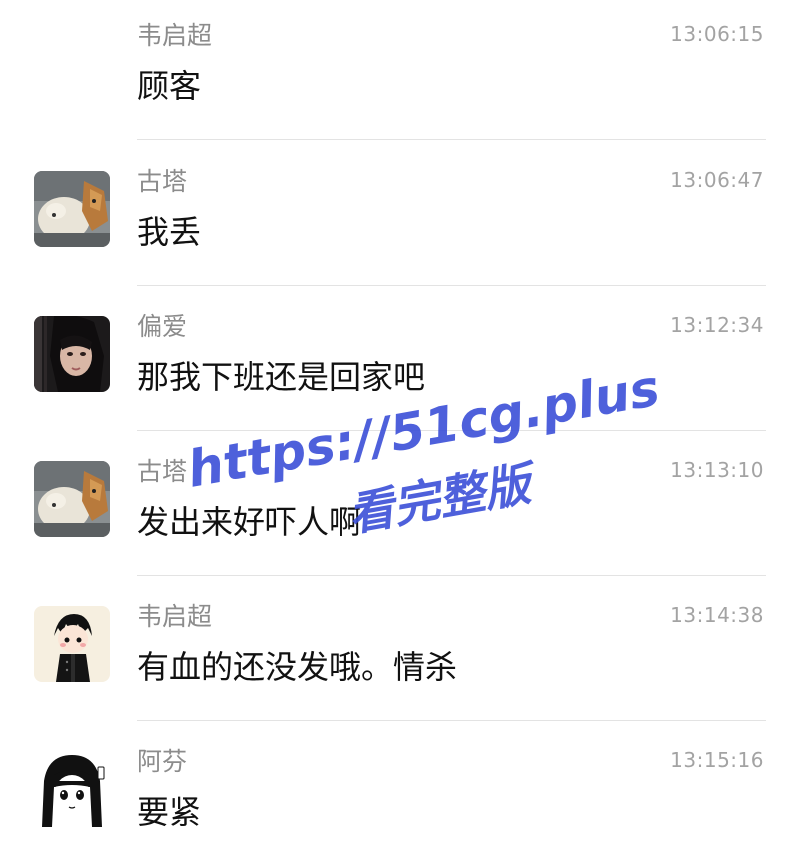 The height and width of the screenshot is (866, 800). I want to click on message-time: 13:06:15, so click(717, 34).